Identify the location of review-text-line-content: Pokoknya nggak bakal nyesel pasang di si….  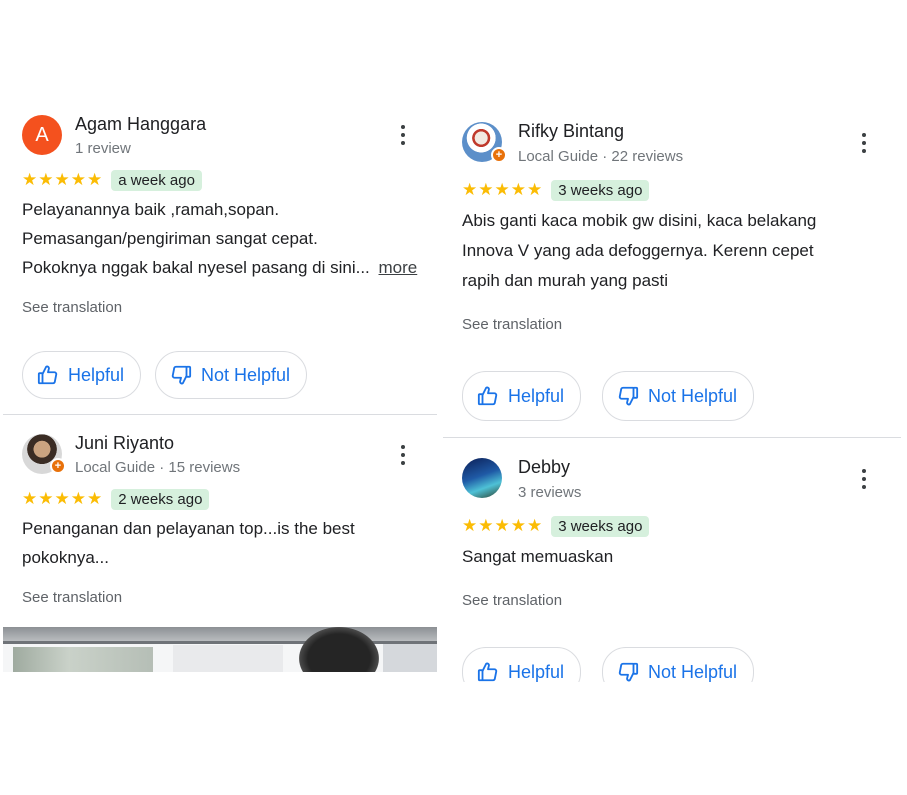
(196, 267).